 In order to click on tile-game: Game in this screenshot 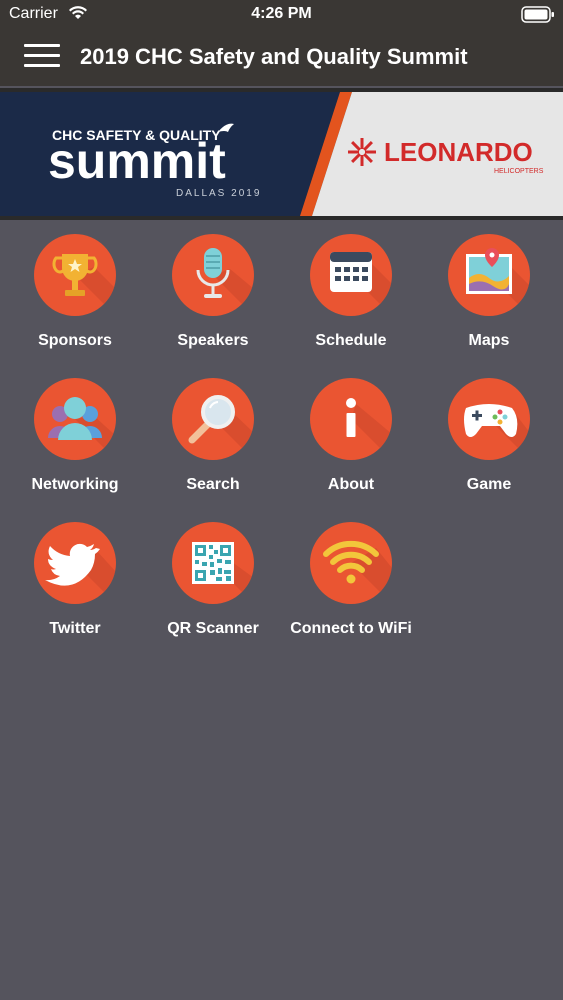, I will do `click(489, 443)`.